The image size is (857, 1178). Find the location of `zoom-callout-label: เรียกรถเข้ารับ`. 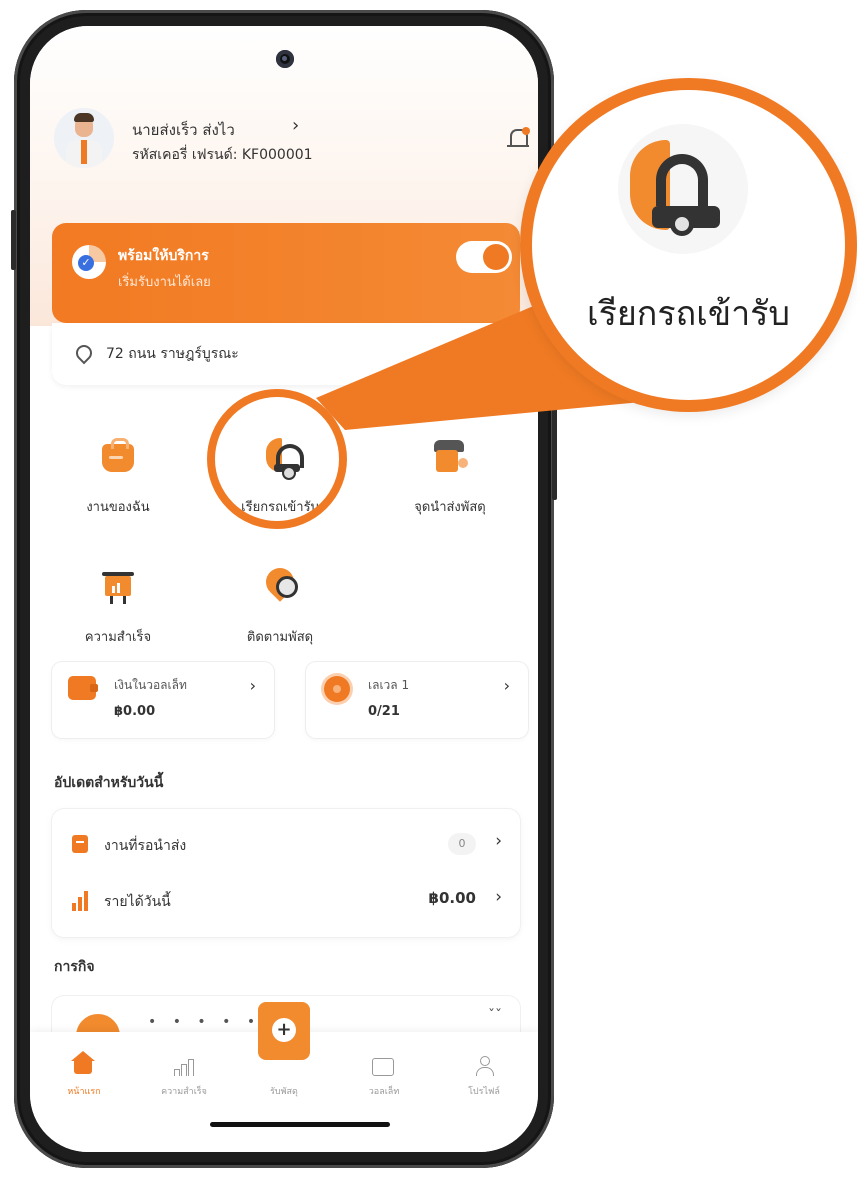

zoom-callout-label: เรียกรถเข้ารับ is located at coordinates (688, 314).